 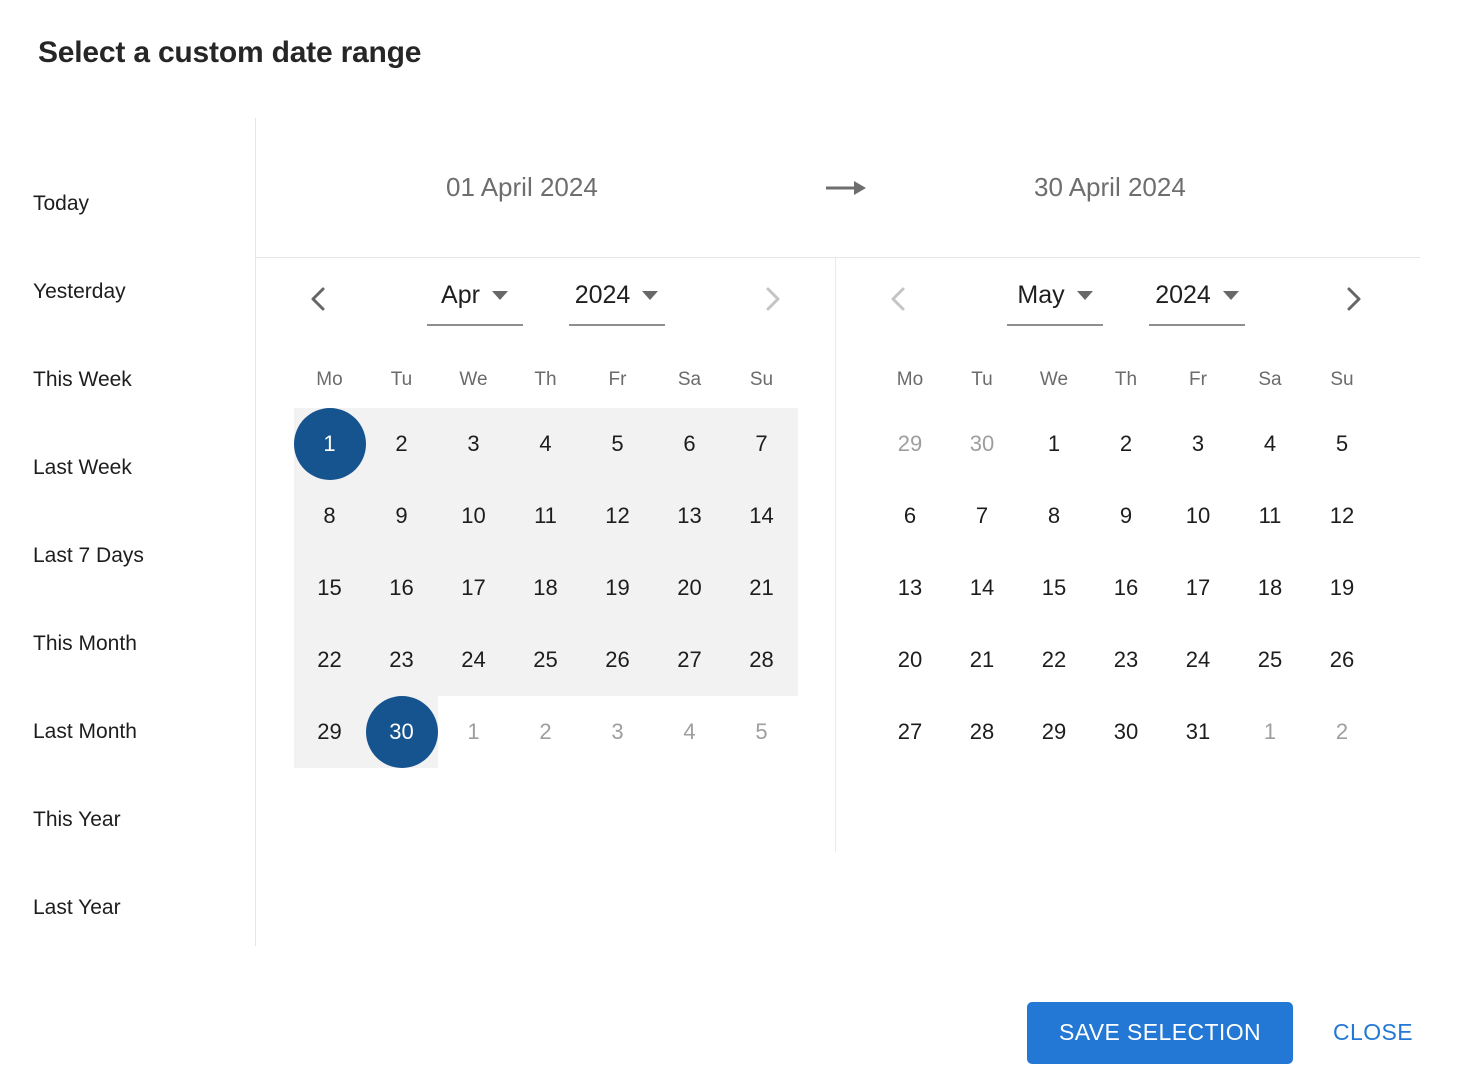 What do you see at coordinates (127, 732) in the screenshot?
I see `preset-item-last-month: Last Month` at bounding box center [127, 732].